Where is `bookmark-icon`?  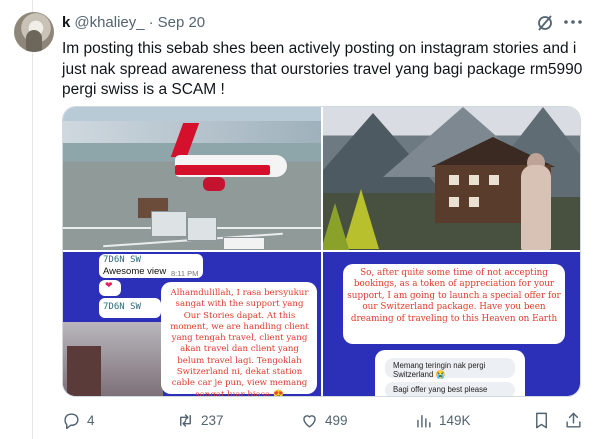
bookmark-icon is located at coordinates (541, 420).